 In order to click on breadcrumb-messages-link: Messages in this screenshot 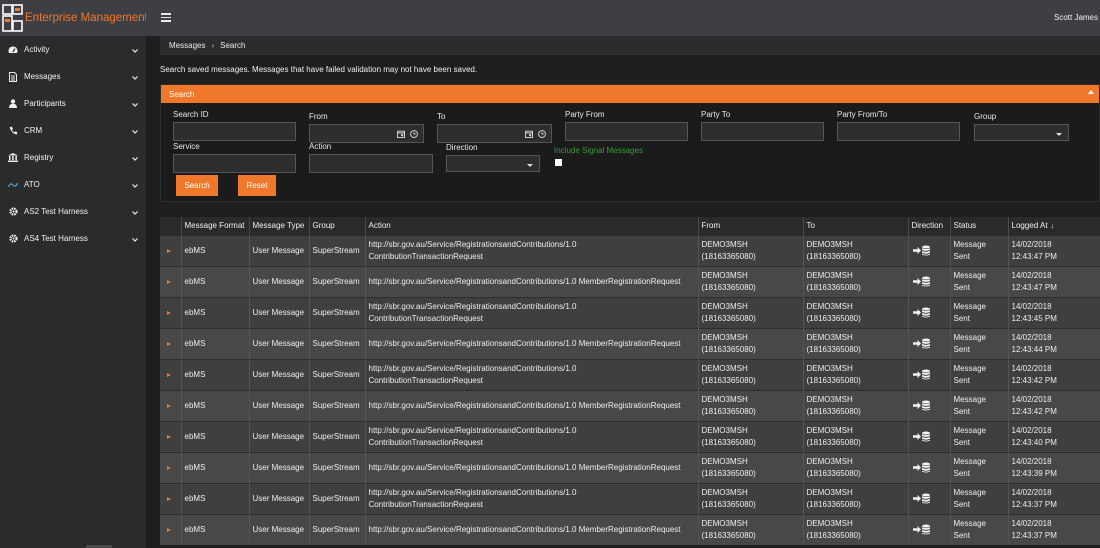, I will do `click(187, 45)`.